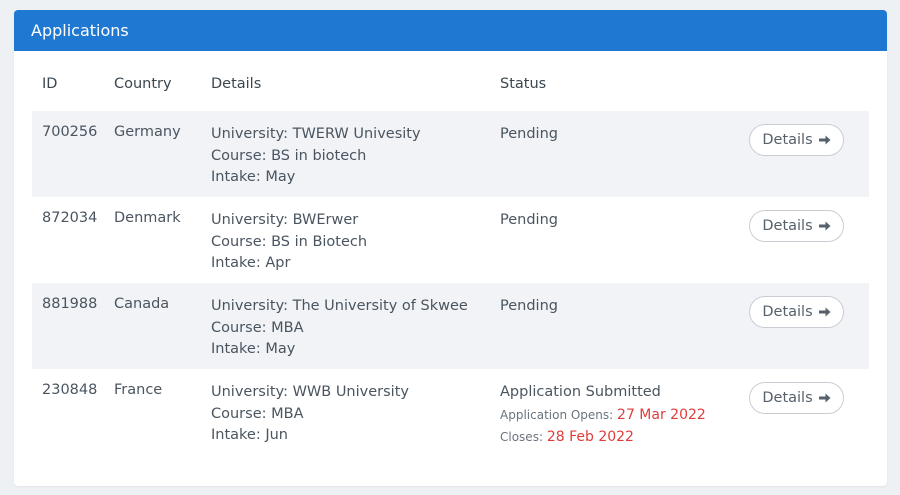 This screenshot has width=900, height=495. I want to click on row-country: Germany, so click(147, 132).